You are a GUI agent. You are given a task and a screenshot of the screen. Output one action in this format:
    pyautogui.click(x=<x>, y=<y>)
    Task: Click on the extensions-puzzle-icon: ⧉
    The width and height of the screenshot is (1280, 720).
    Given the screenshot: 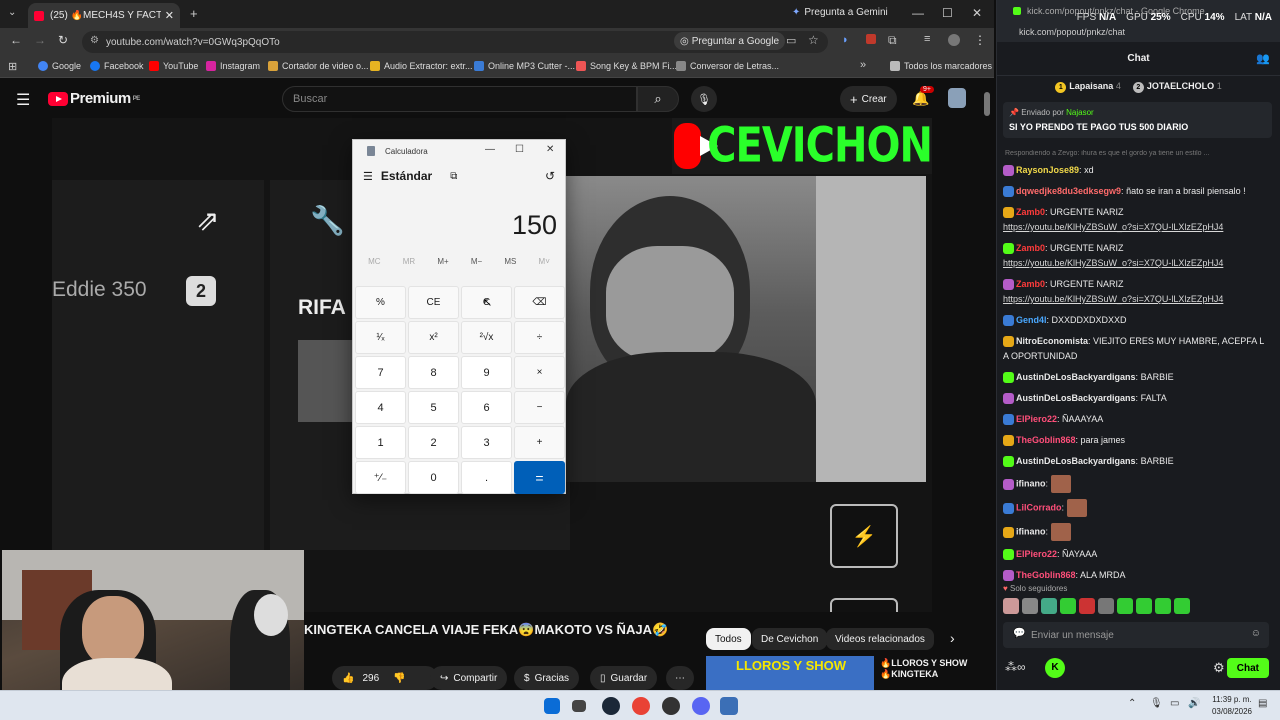 What is the action you would take?
    pyautogui.click(x=892, y=40)
    